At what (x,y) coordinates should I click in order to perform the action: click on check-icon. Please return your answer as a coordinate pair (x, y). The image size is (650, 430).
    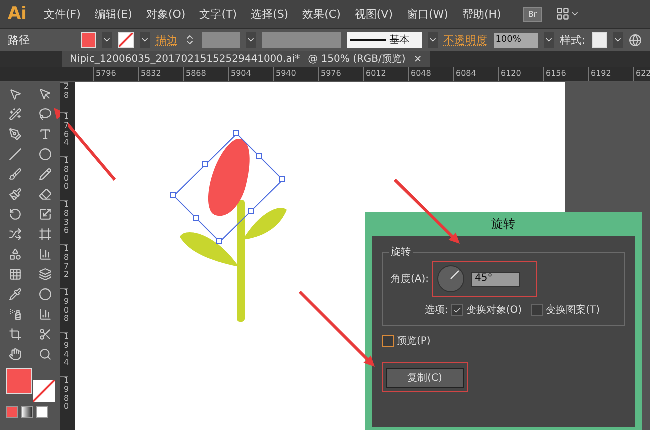
    Looking at the image, I should click on (457, 310).